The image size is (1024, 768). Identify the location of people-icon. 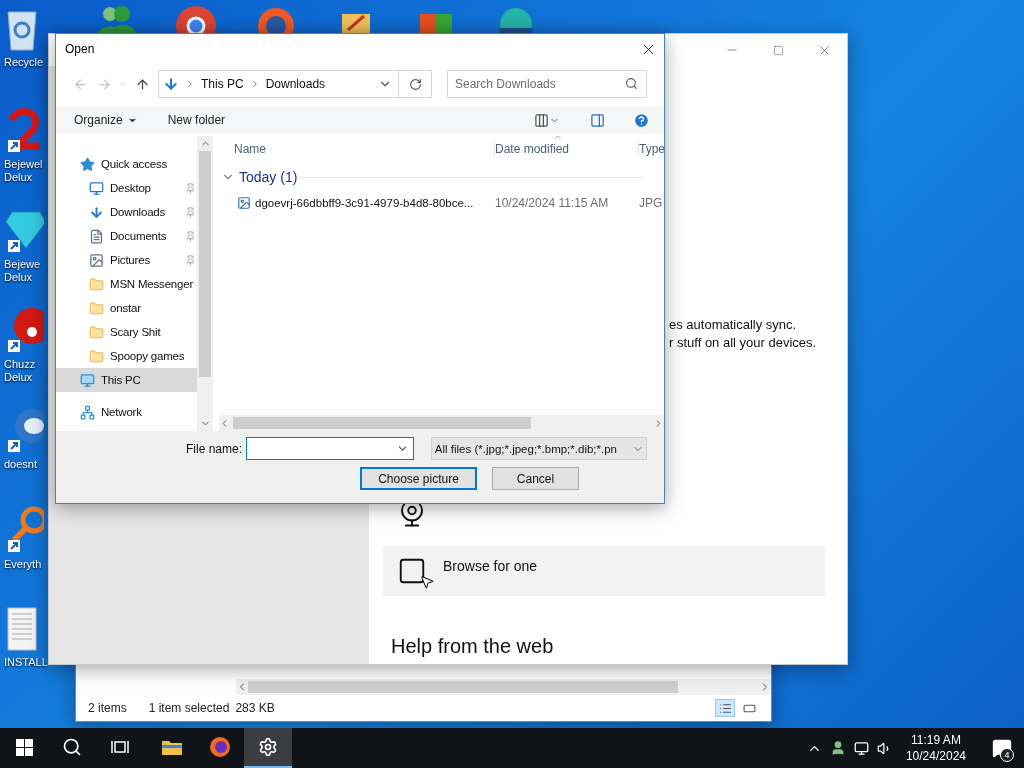
(116, 19).